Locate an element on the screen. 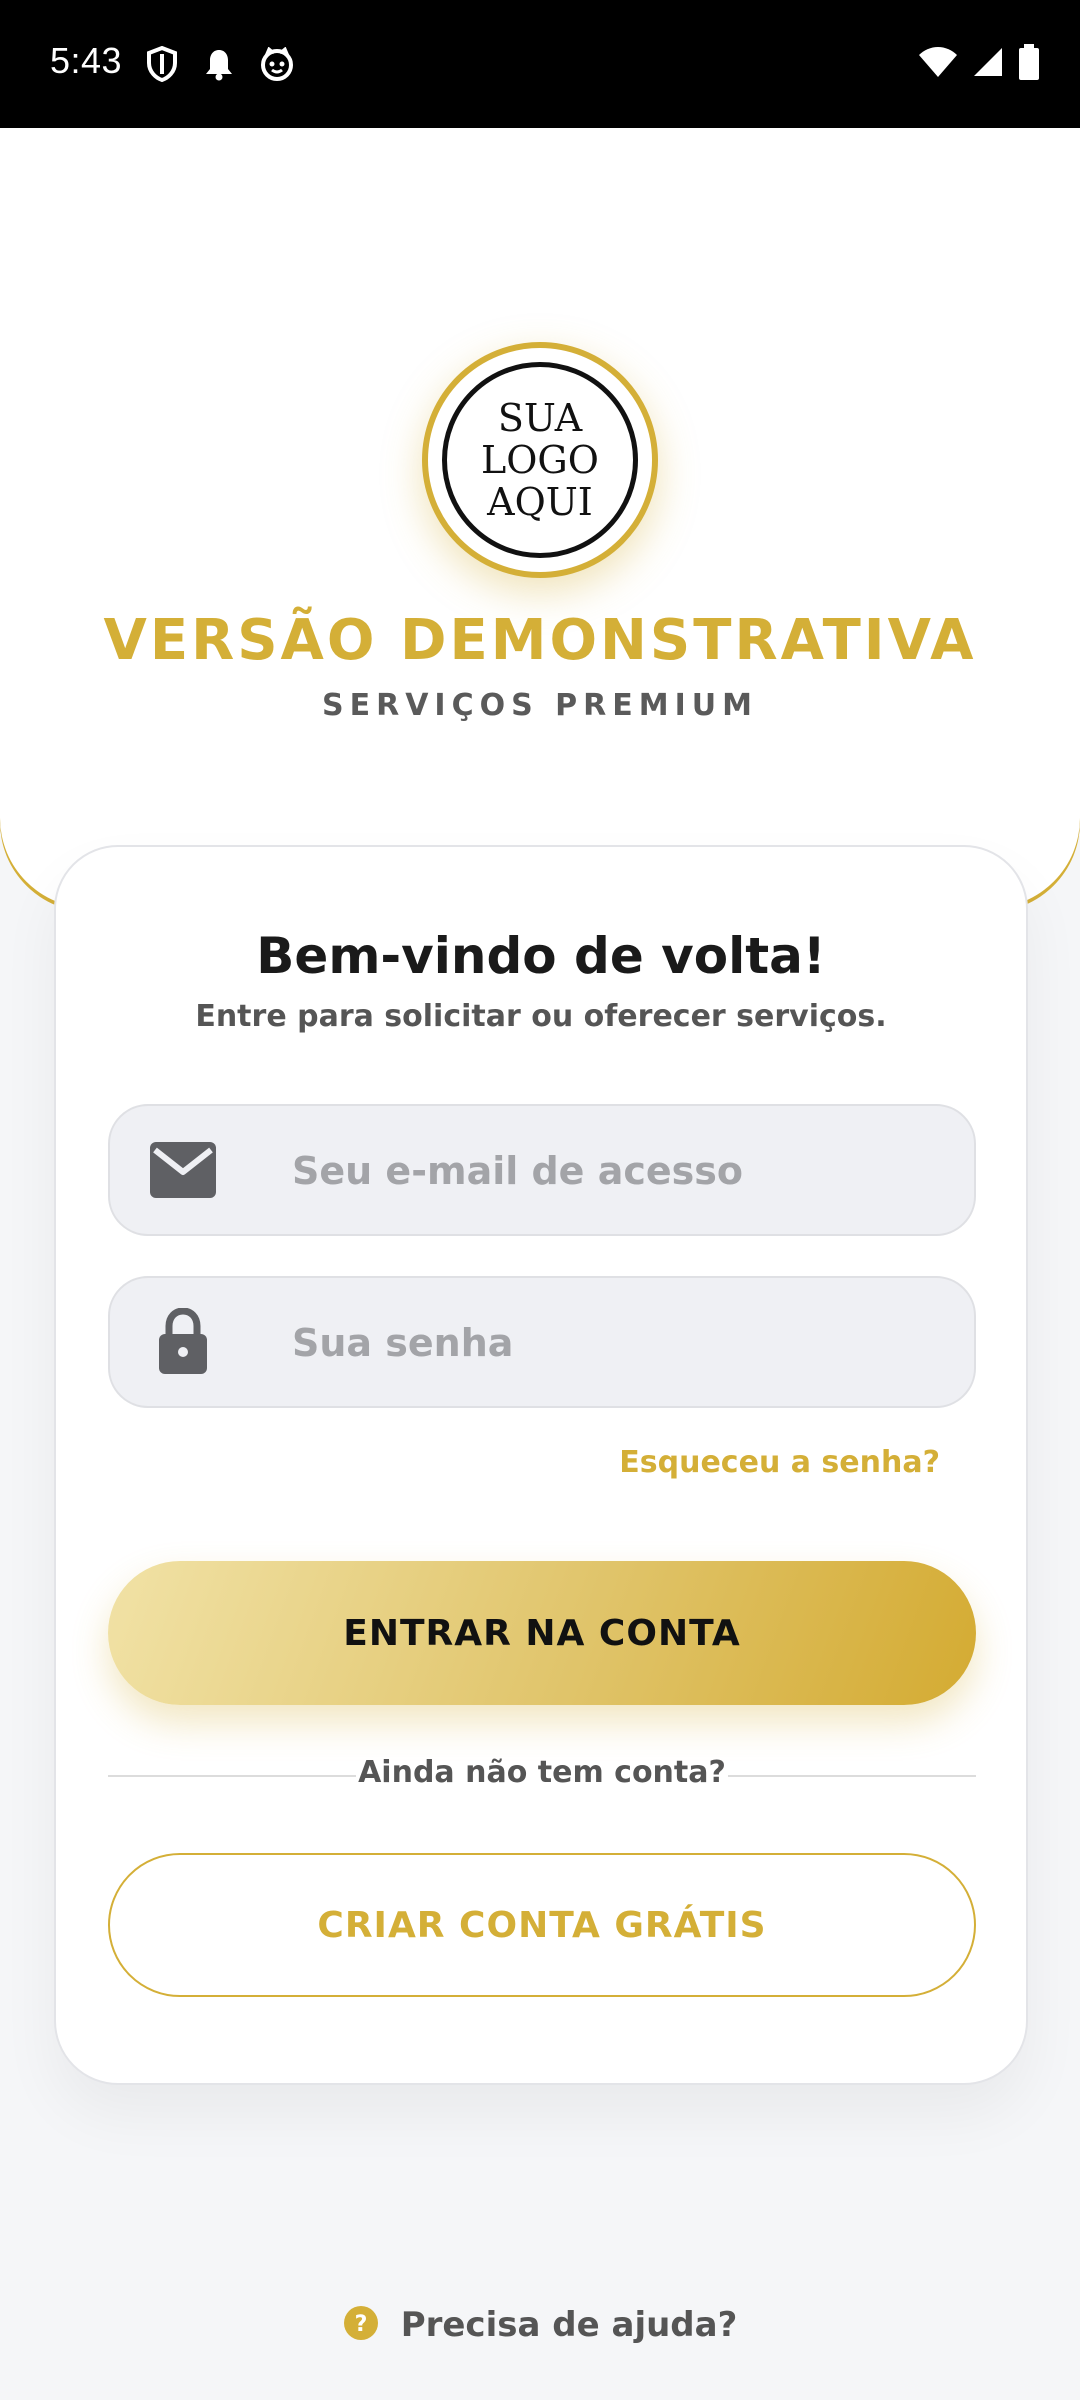  cat-face-icon is located at coordinates (277, 64).